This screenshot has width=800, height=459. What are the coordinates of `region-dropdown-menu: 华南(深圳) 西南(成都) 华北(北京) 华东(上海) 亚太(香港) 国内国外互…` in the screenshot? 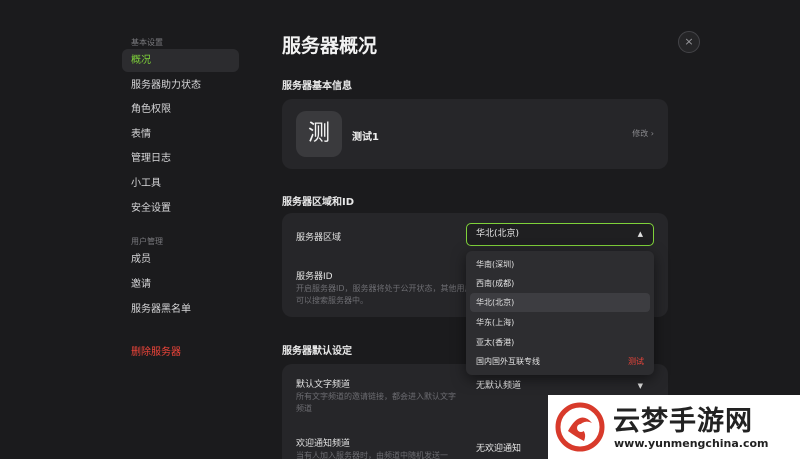 It's located at (560, 313).